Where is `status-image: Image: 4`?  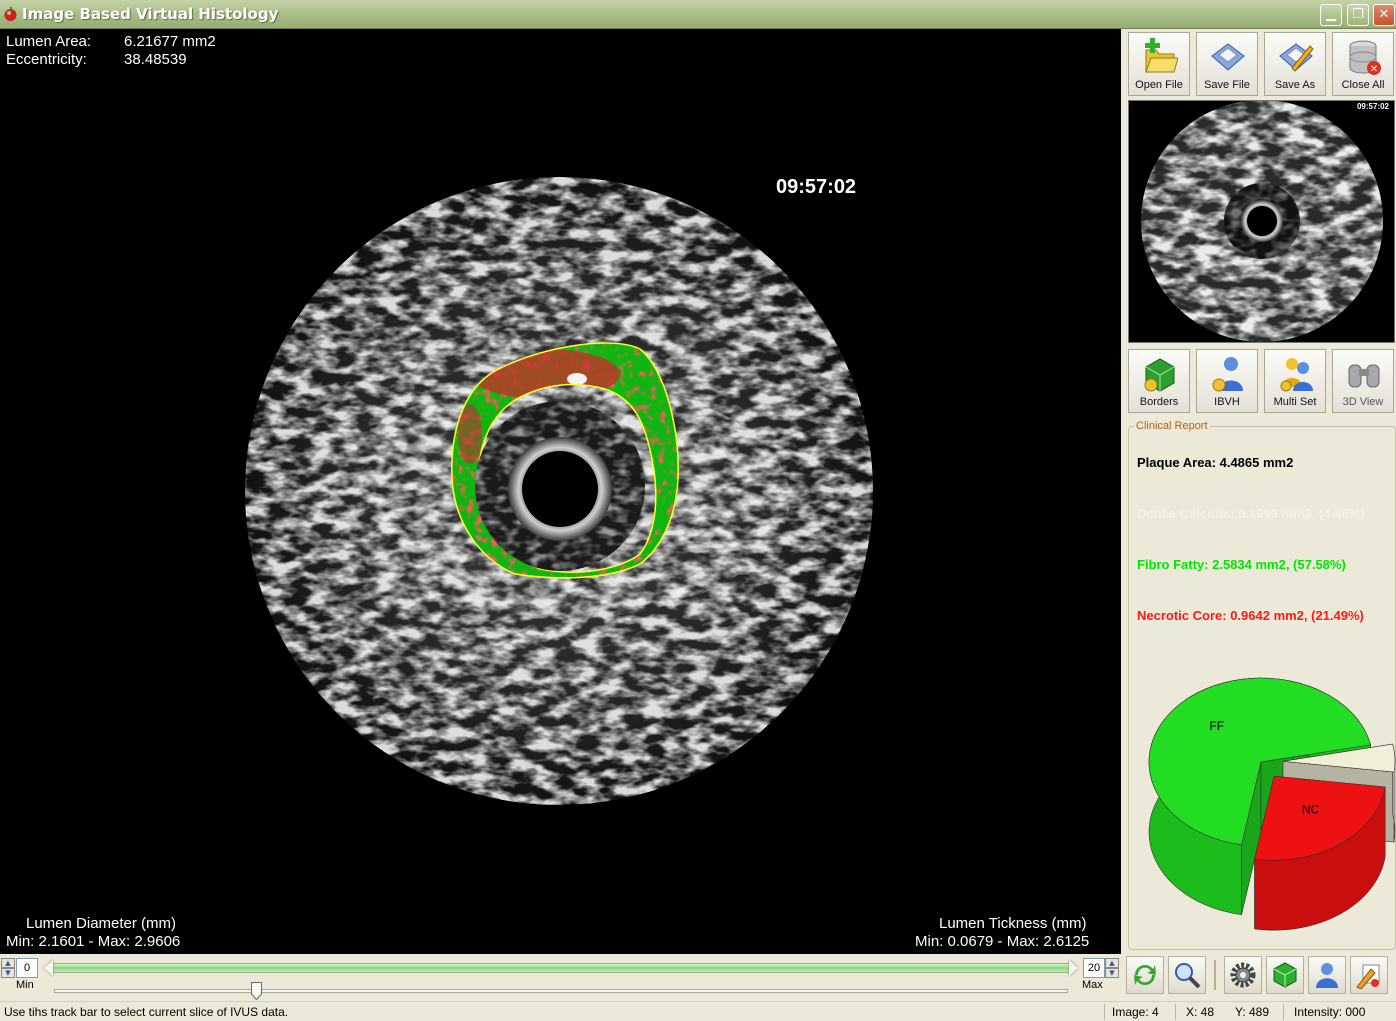 status-image: Image: 4 is located at coordinates (1135, 1012).